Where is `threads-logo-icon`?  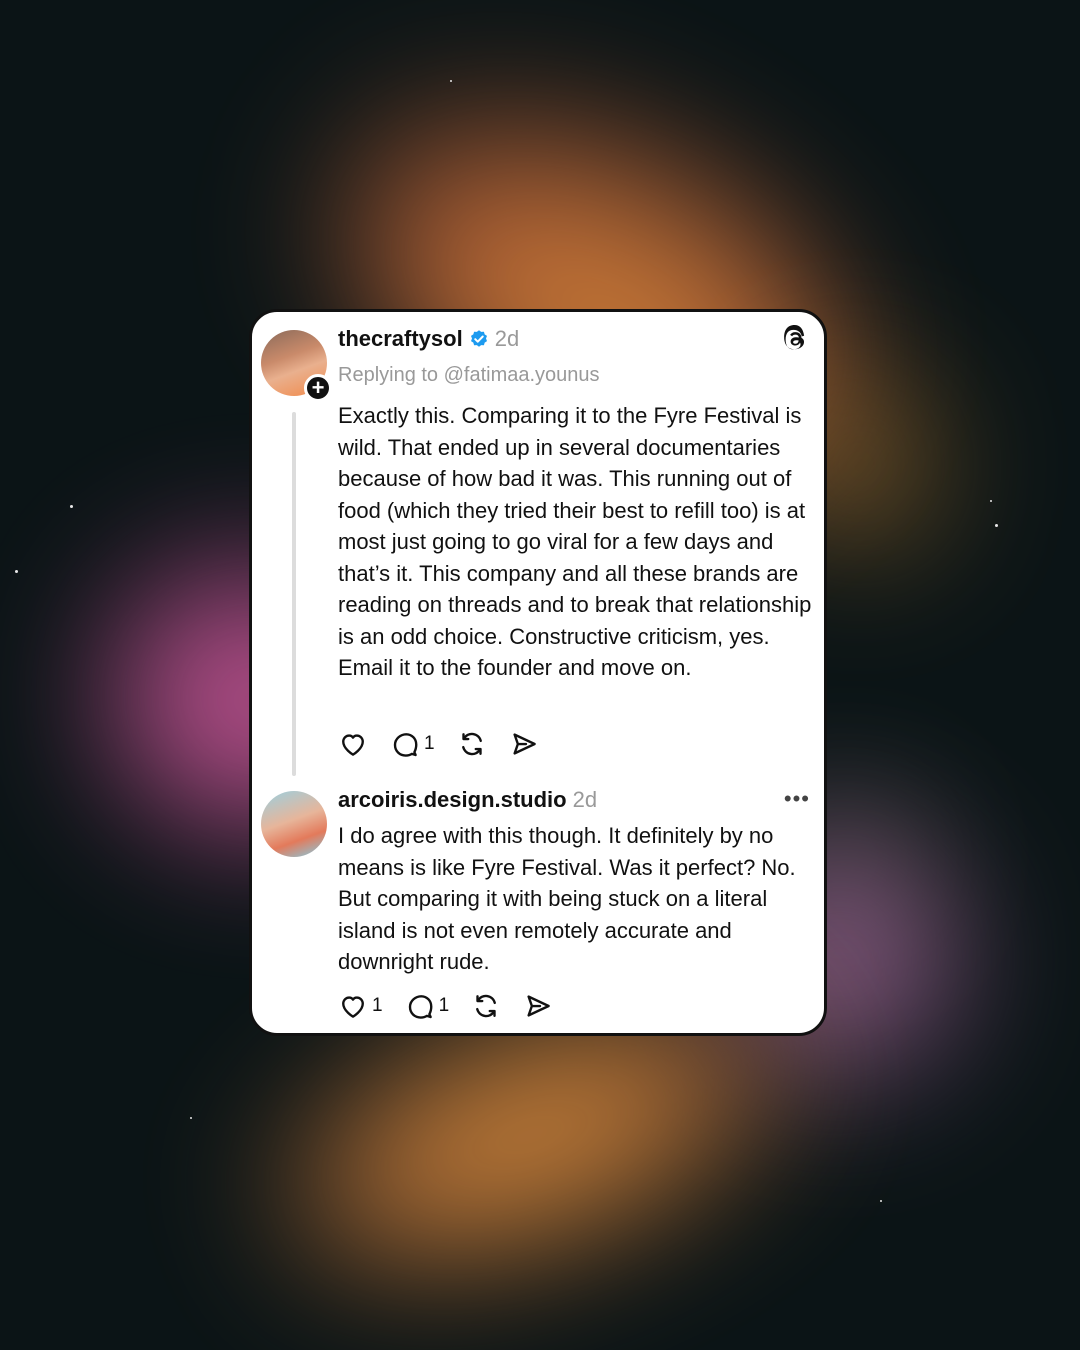
threads-logo-icon is located at coordinates (795, 339).